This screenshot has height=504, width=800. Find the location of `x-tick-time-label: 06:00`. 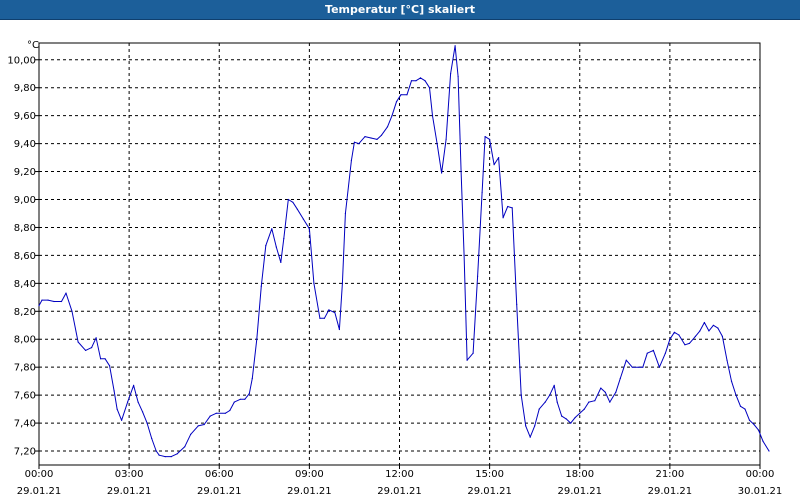

x-tick-time-label: 06:00 is located at coordinates (219, 474).